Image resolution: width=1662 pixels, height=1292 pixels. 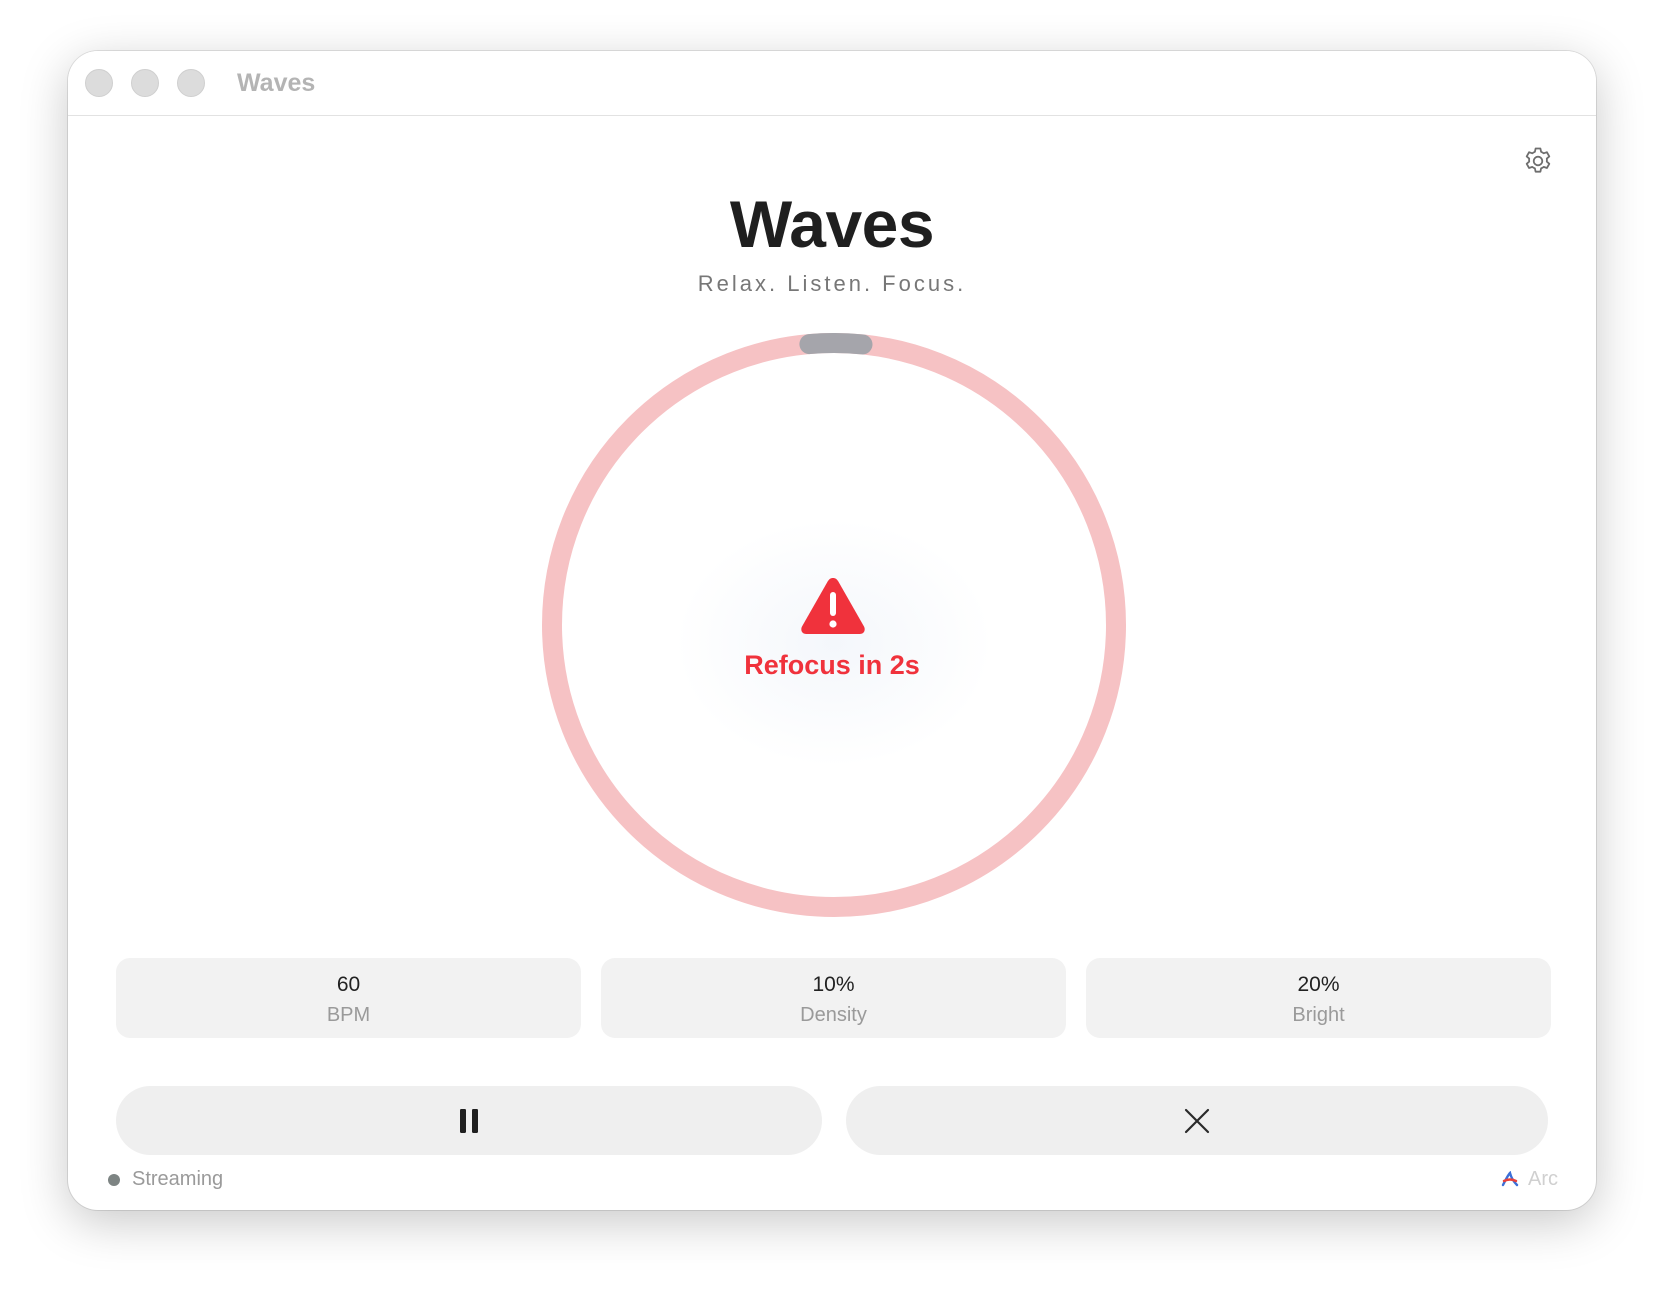 I want to click on stat-value: 20%, so click(x=1318, y=984).